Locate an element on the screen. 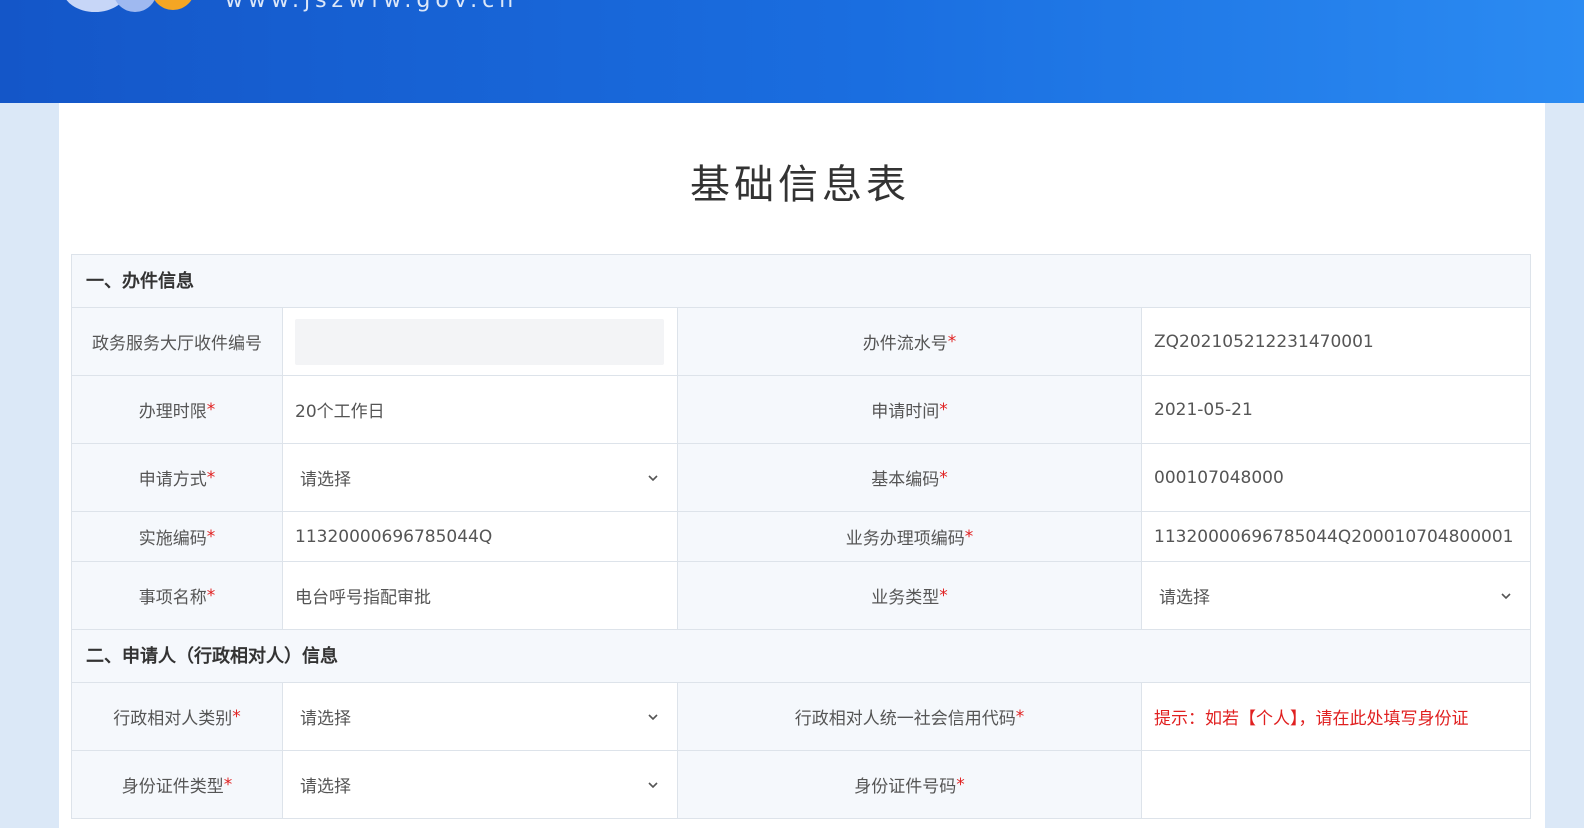 Image resolution: width=1584 pixels, height=828 pixels. basic-code-value: 000107048000 is located at coordinates (1219, 477).